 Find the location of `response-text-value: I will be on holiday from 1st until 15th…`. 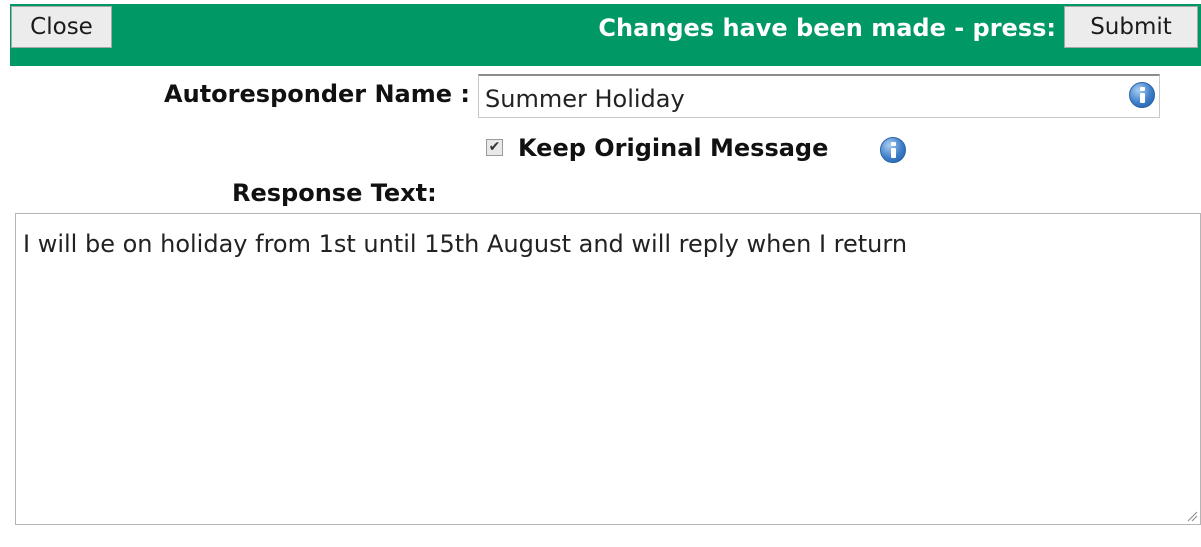

response-text-value: I will be on holiday from 1st until 15th… is located at coordinates (465, 244).